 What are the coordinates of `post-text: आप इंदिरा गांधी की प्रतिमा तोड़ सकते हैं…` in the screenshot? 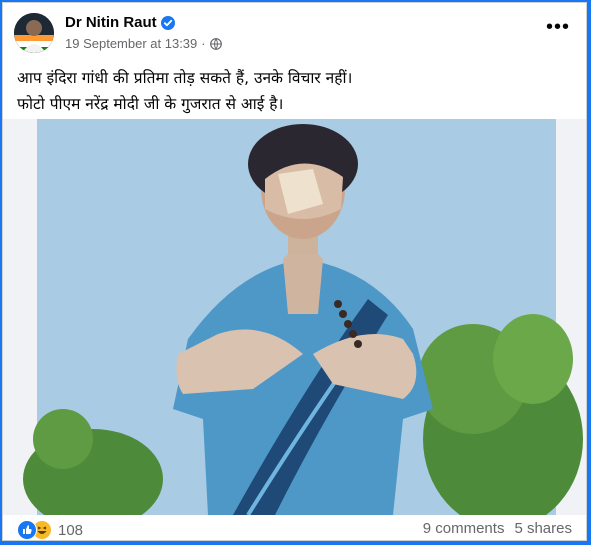 It's located at (294, 91).